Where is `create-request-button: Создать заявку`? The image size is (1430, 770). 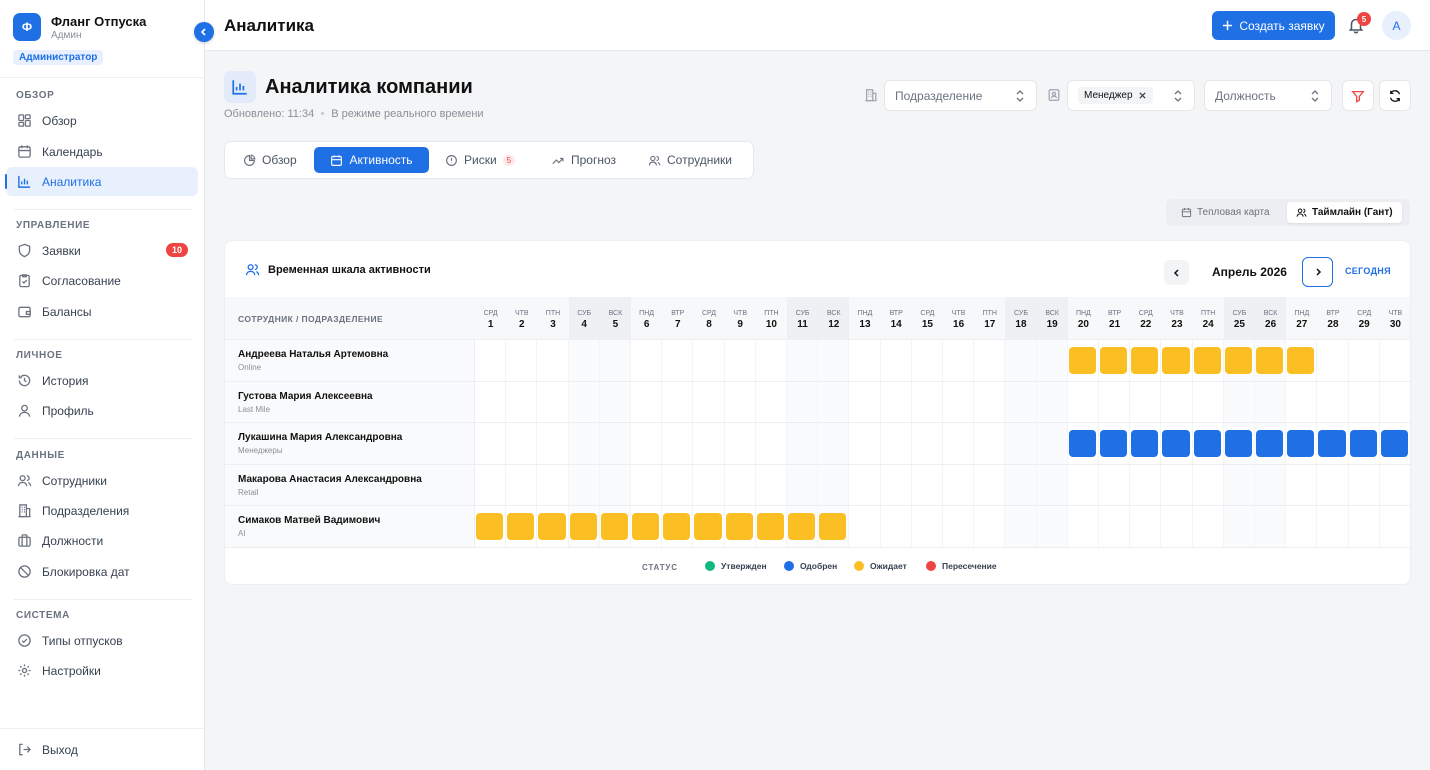
create-request-button: Создать заявку is located at coordinates (1273, 25).